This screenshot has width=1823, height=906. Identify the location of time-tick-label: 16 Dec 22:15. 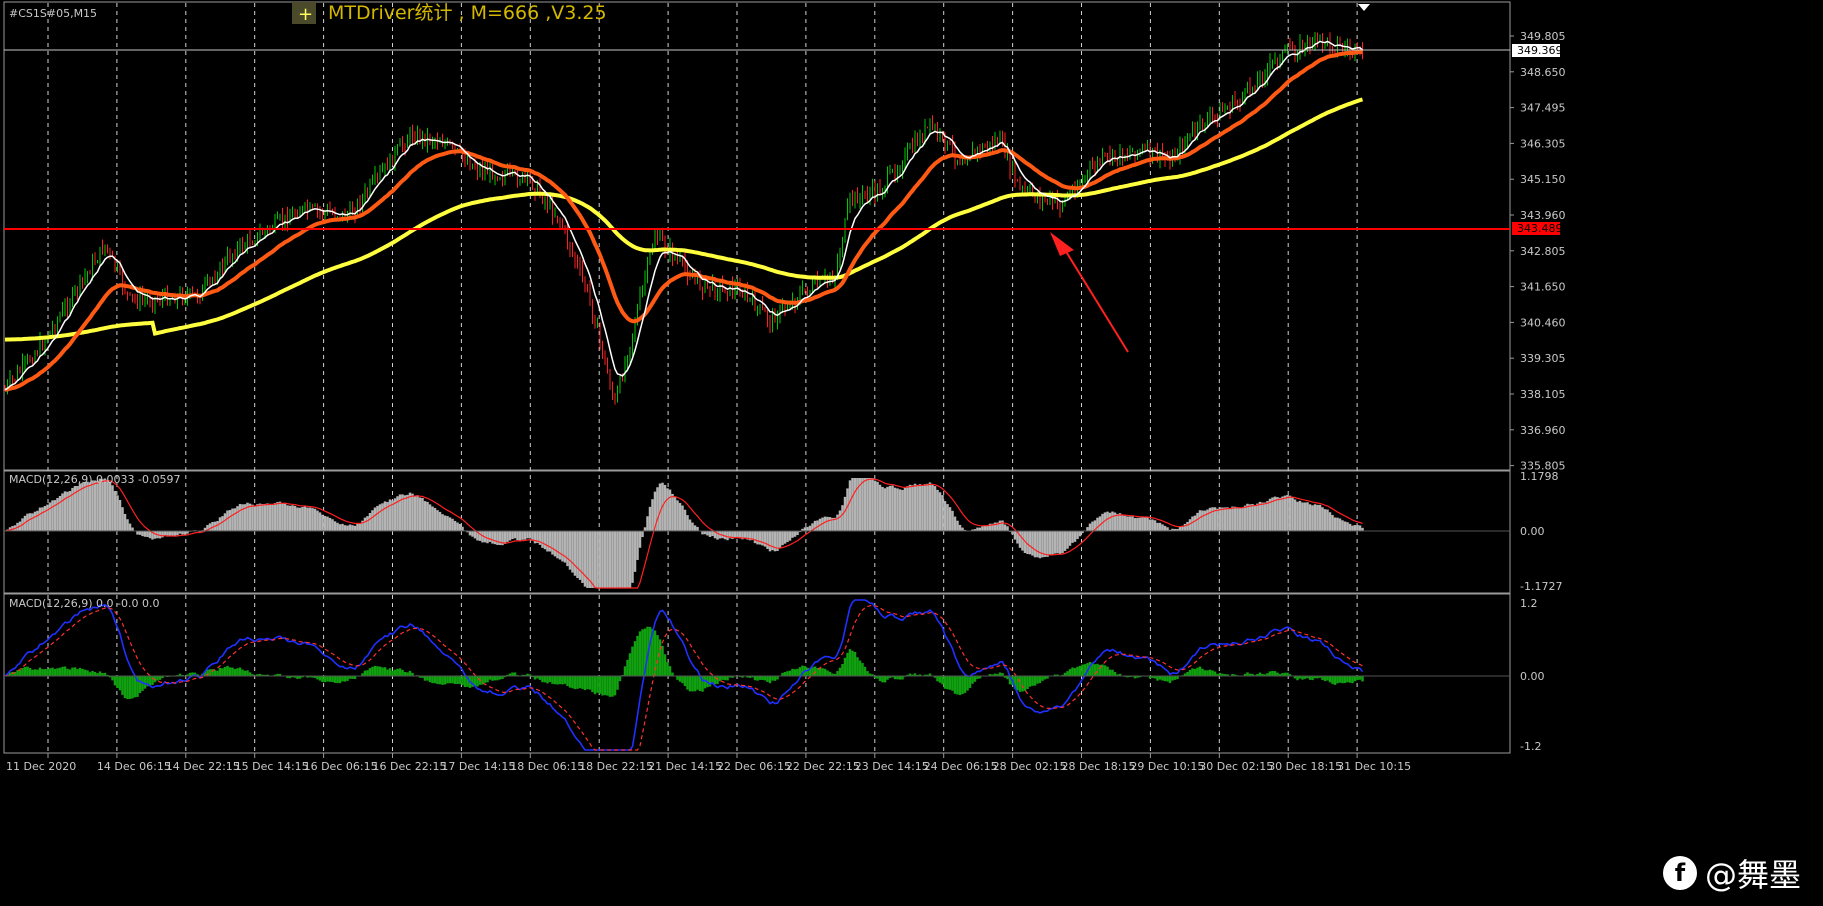
(410, 766).